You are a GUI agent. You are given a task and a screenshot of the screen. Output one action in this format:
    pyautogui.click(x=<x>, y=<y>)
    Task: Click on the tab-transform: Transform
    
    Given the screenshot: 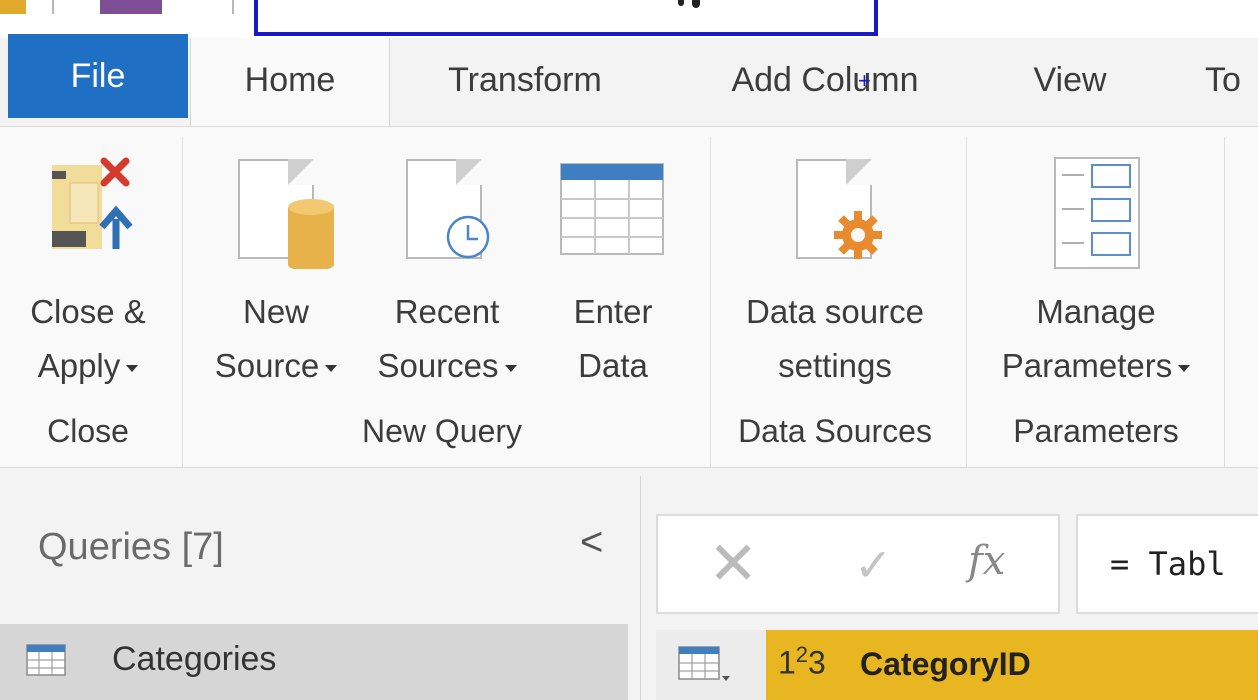 What is the action you would take?
    pyautogui.click(x=525, y=80)
    